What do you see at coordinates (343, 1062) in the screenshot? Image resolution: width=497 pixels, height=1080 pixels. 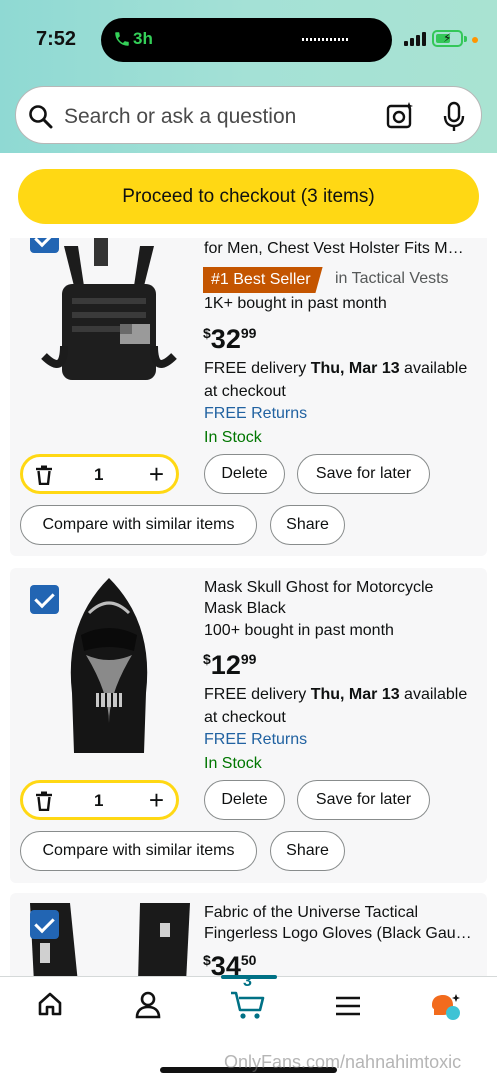 I see `watermark-text: OnlyFans.com/nahnahimtoxic` at bounding box center [343, 1062].